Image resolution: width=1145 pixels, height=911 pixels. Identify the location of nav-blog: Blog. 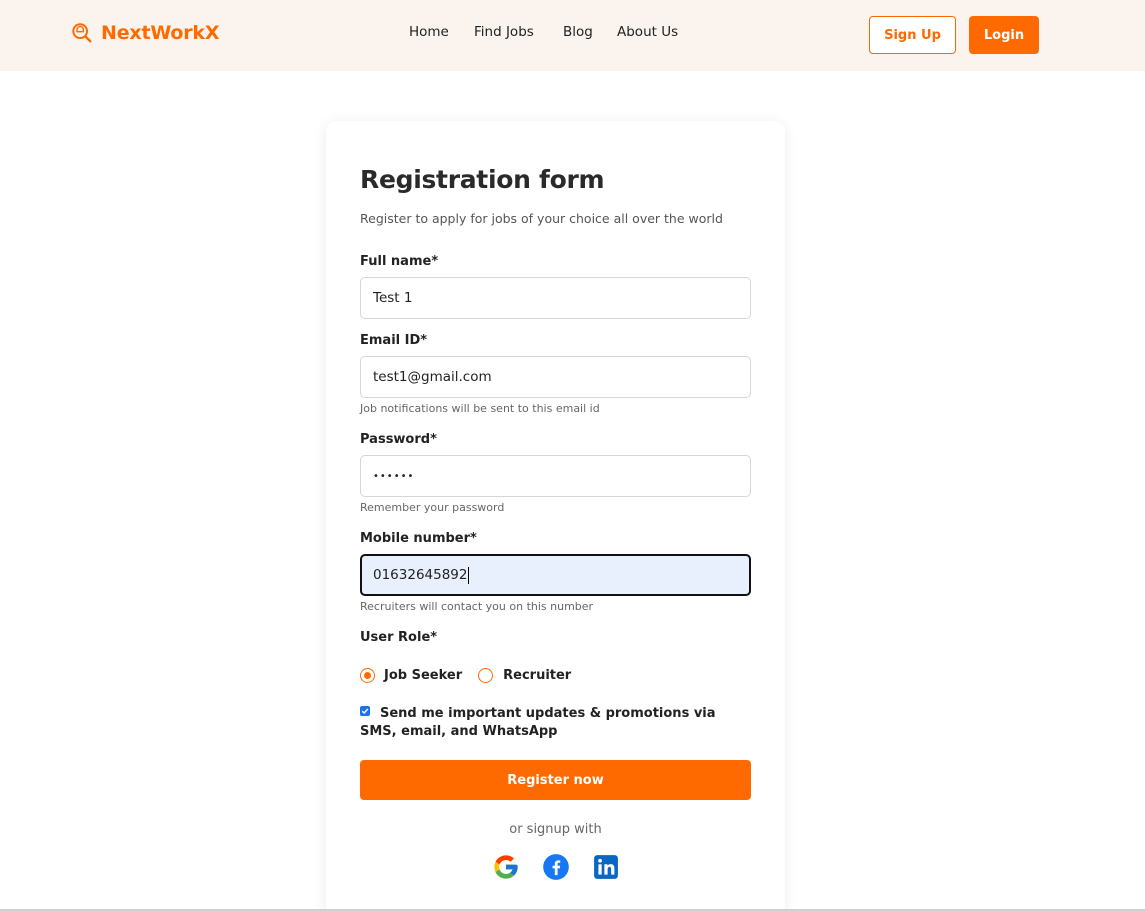
(578, 32).